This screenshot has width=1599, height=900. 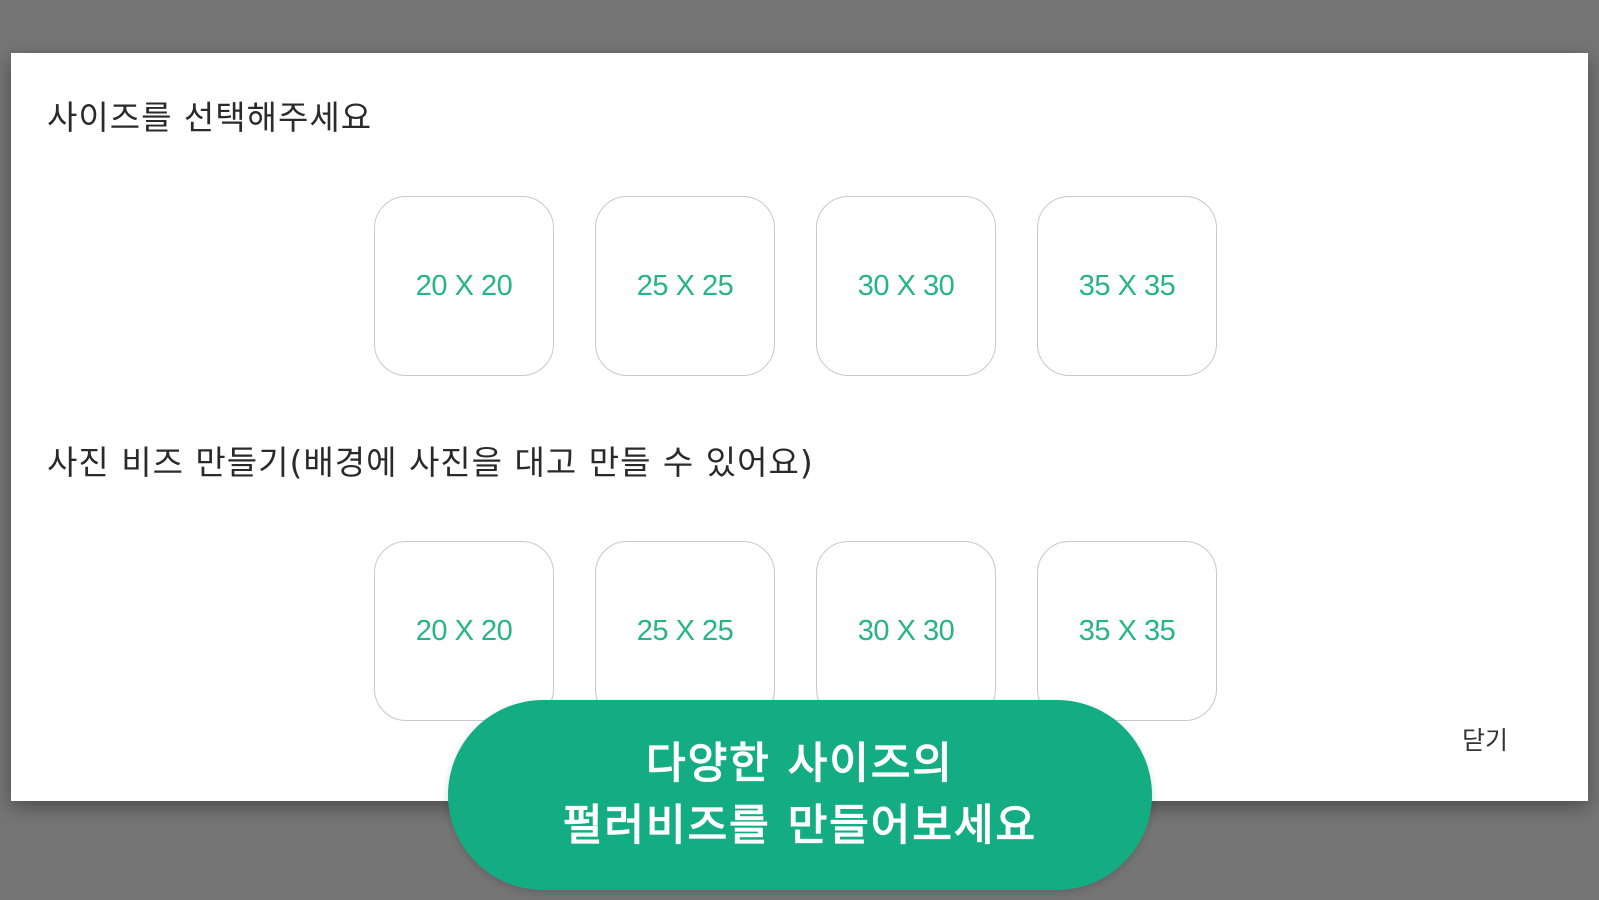 What do you see at coordinates (800, 763) in the screenshot?
I see `promo-banner-line-1: 다양한 사이즈의` at bounding box center [800, 763].